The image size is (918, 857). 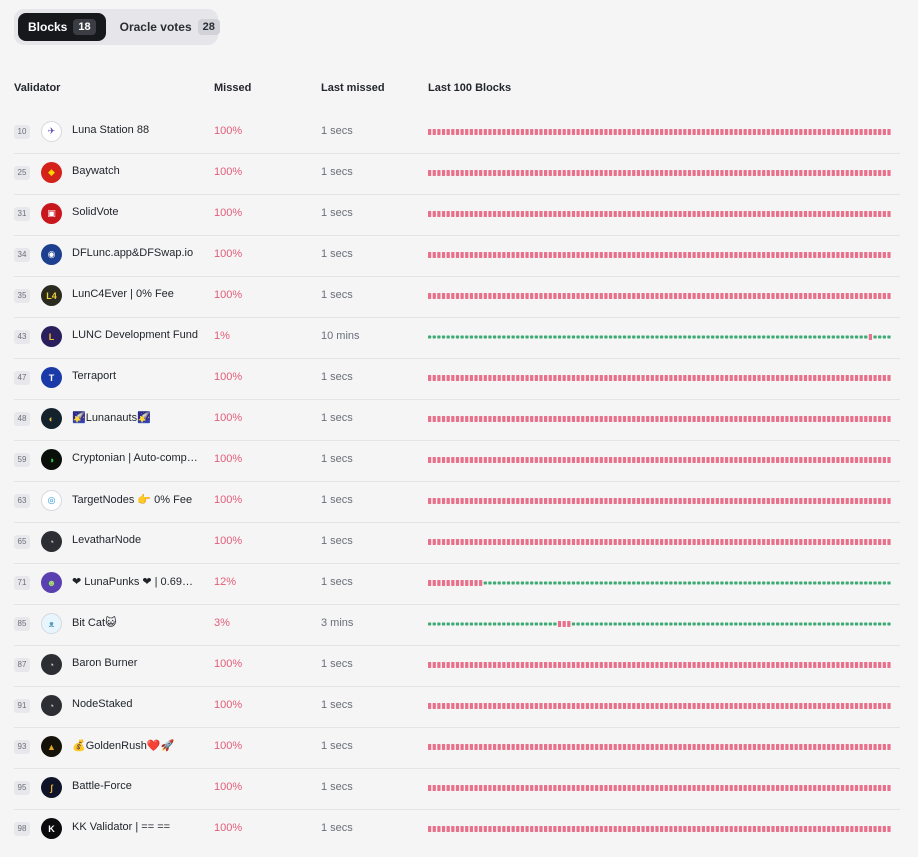 What do you see at coordinates (457, 338) in the screenshot?
I see `table-row: 43 L LUNC Development Fund 1% 10 mins` at bounding box center [457, 338].